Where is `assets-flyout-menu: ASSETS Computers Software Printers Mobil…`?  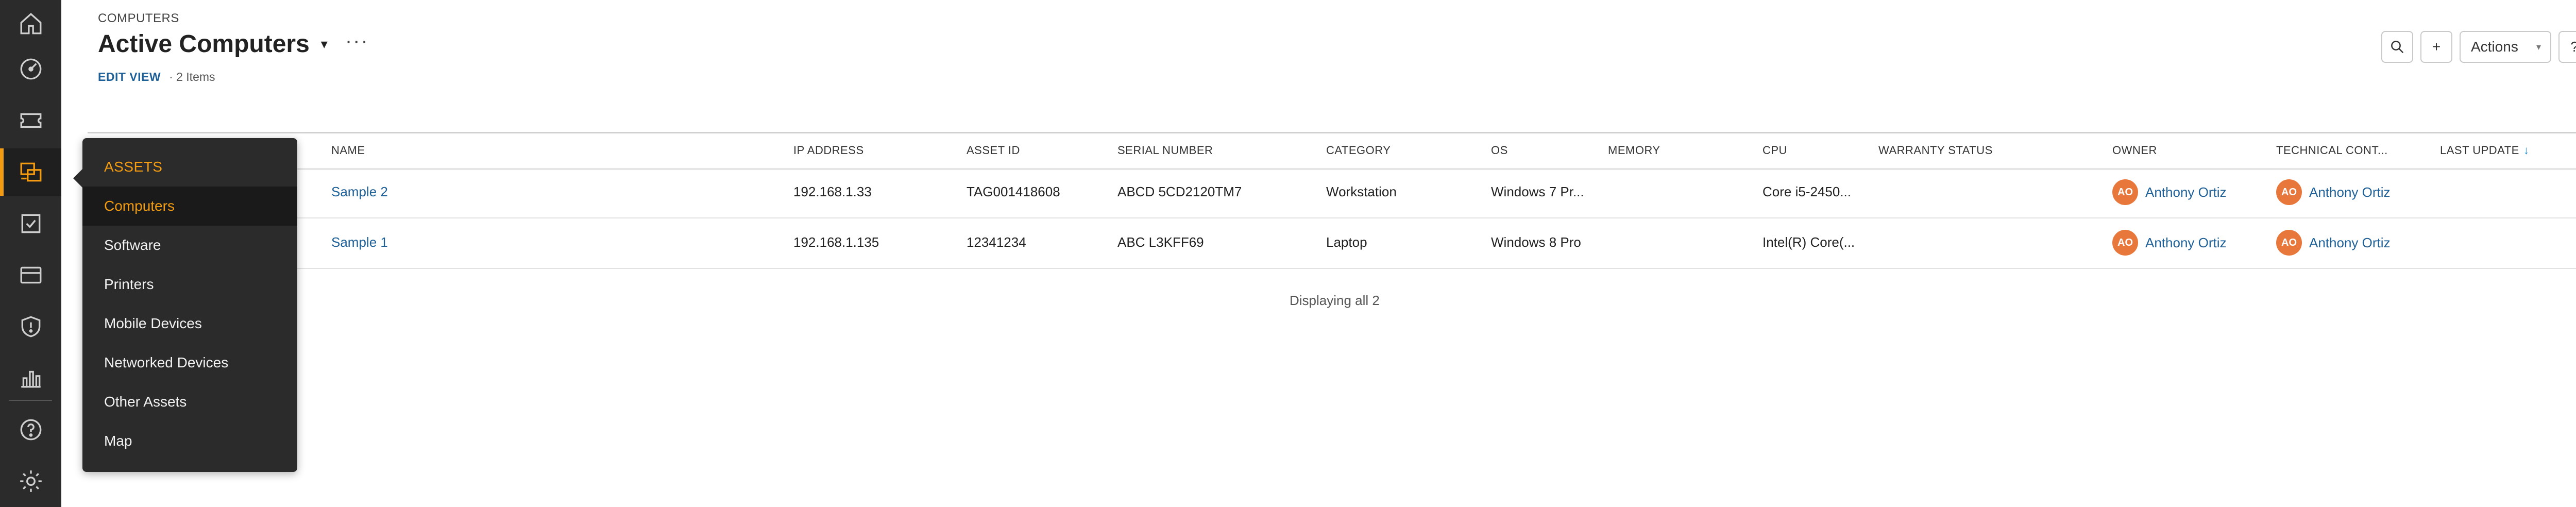
assets-flyout-menu: ASSETS Computers Software Printers Mobil… is located at coordinates (185, 305).